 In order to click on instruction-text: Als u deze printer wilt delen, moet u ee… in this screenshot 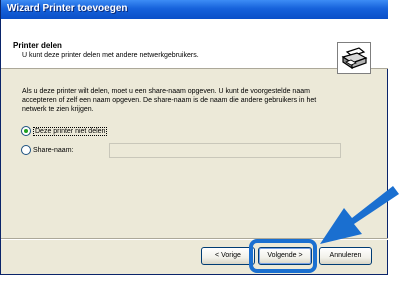, I will do `click(169, 100)`.